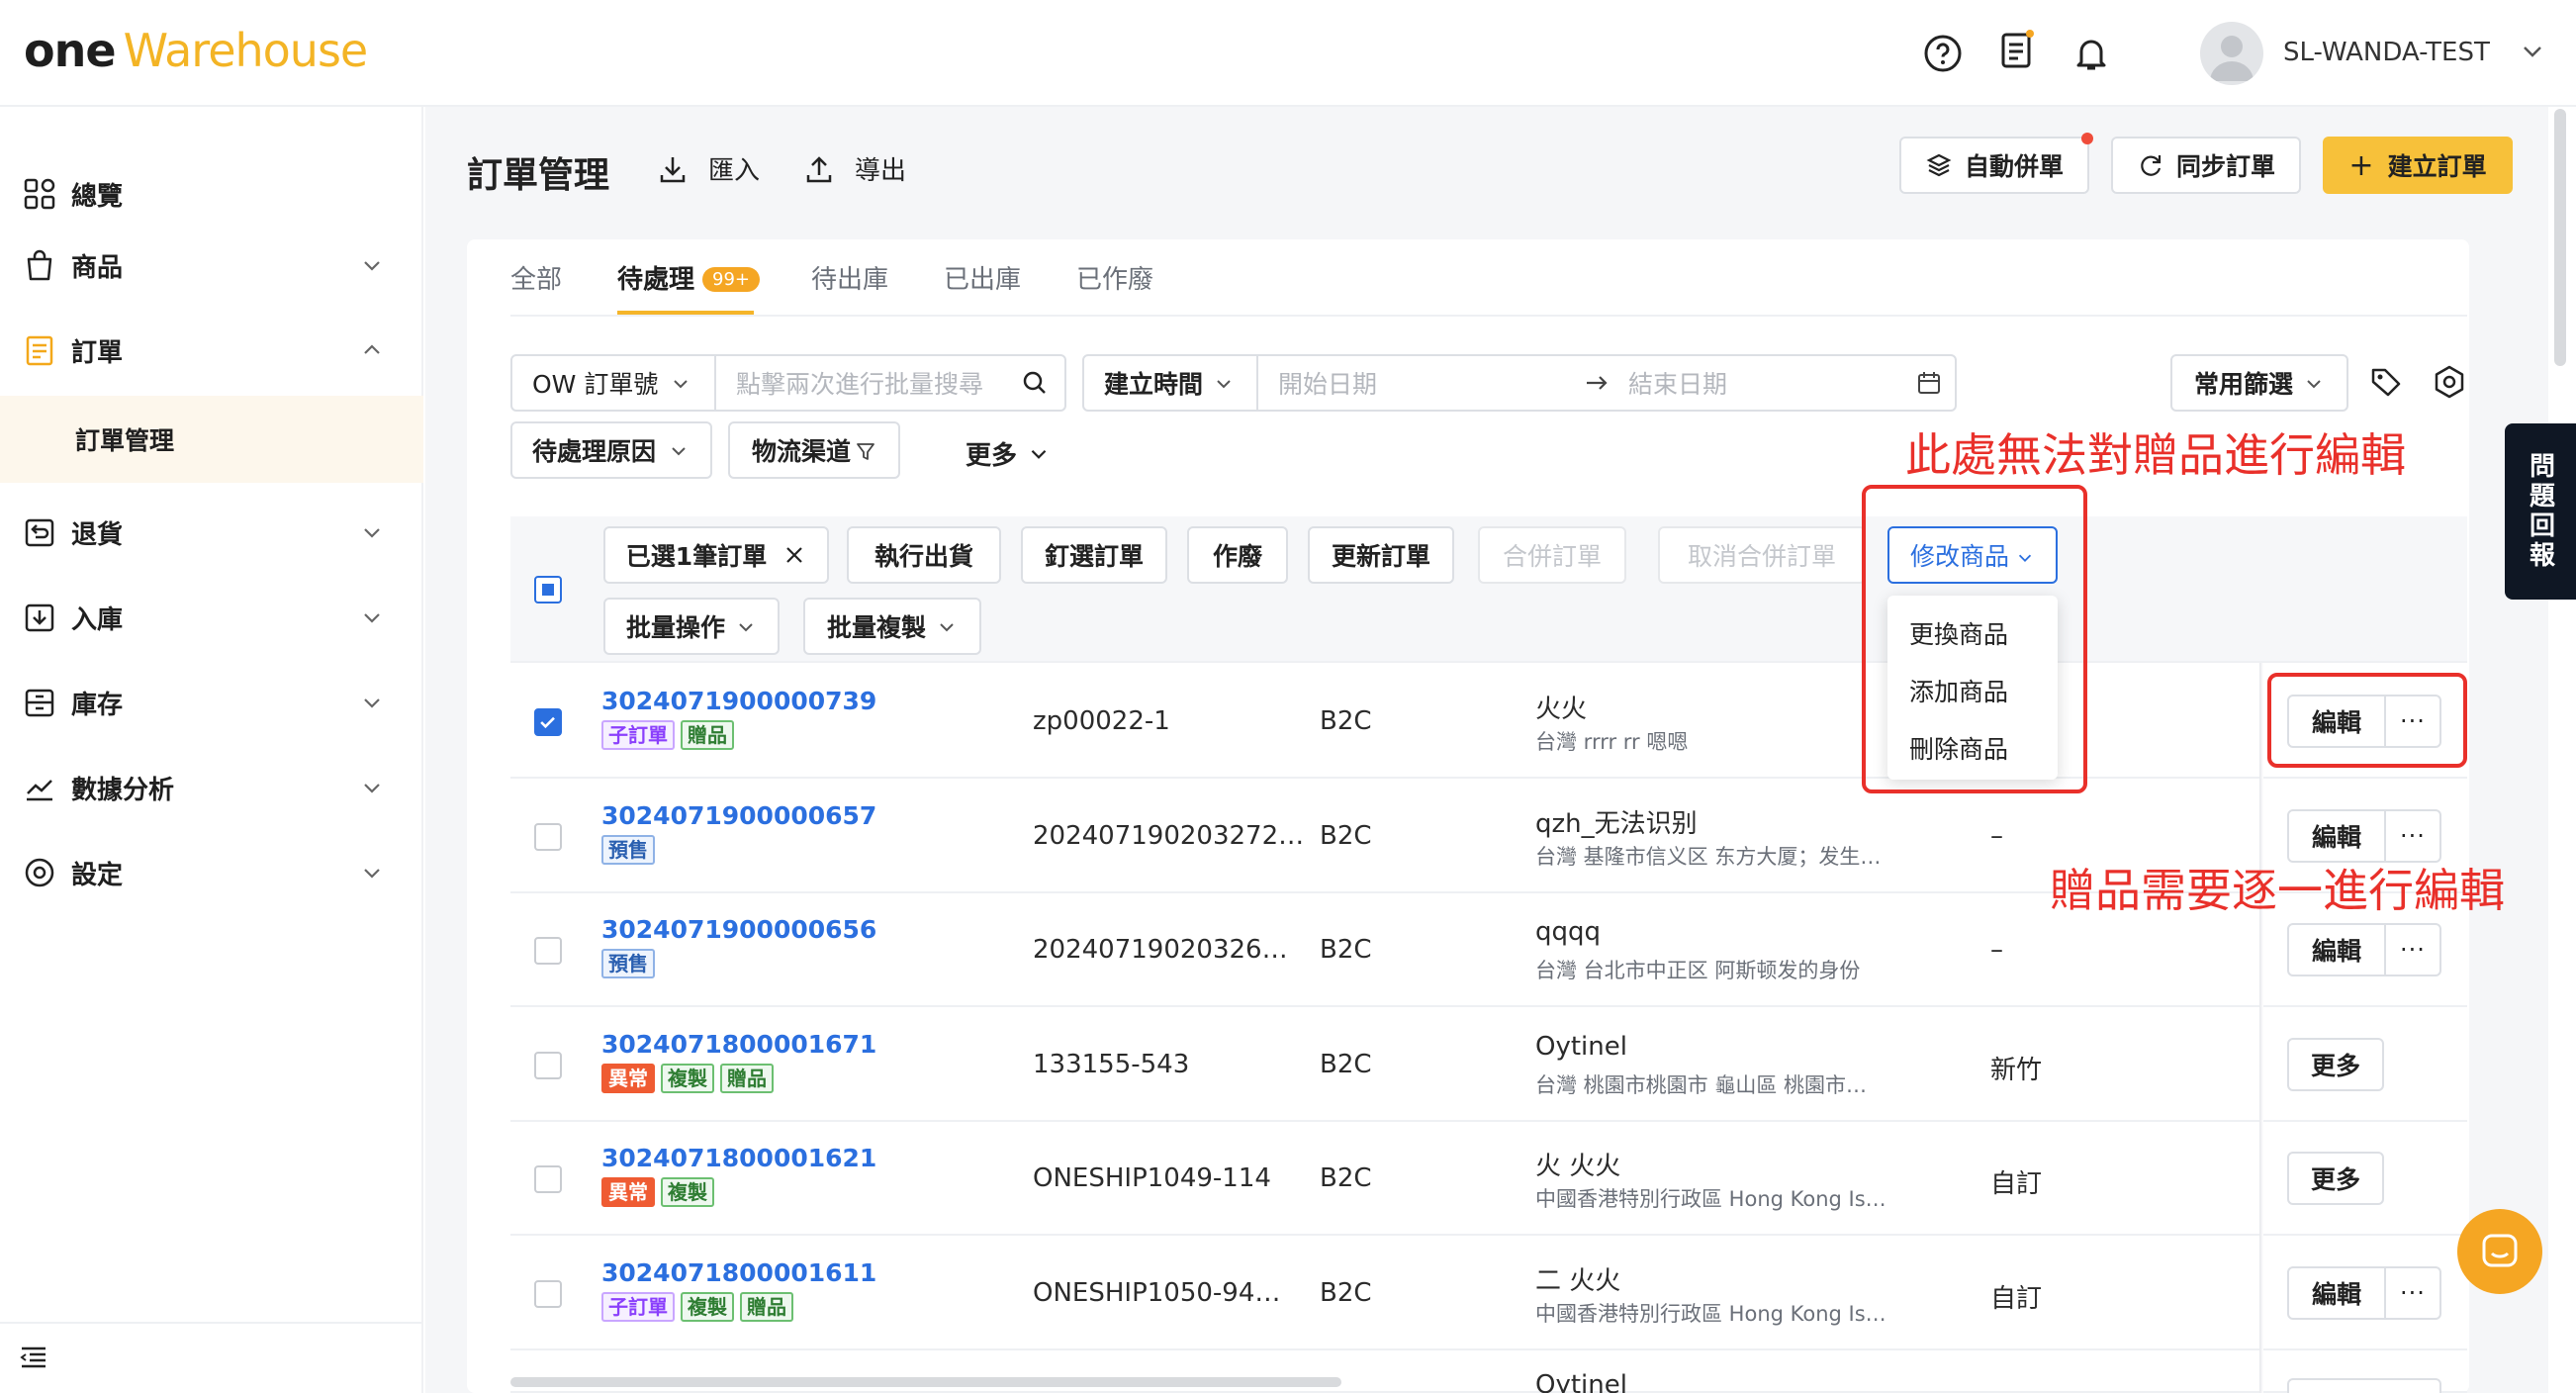 The height and width of the screenshot is (1393, 2576). What do you see at coordinates (2259, 383) in the screenshot?
I see `common-filter-select: 常用篩選` at bounding box center [2259, 383].